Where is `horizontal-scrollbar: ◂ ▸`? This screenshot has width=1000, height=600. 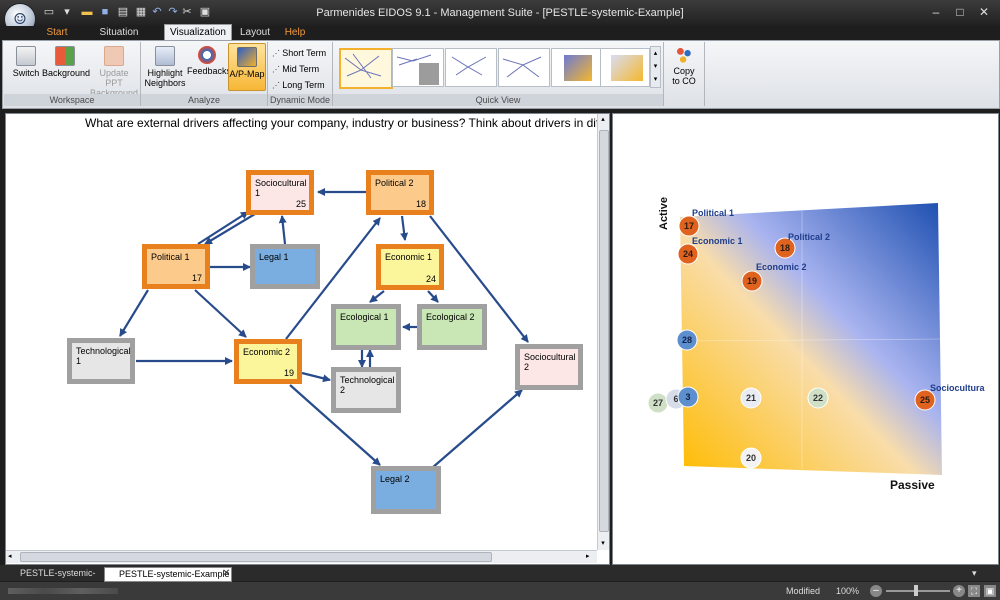
horizontal-scrollbar: ◂ ▸ is located at coordinates (301, 556).